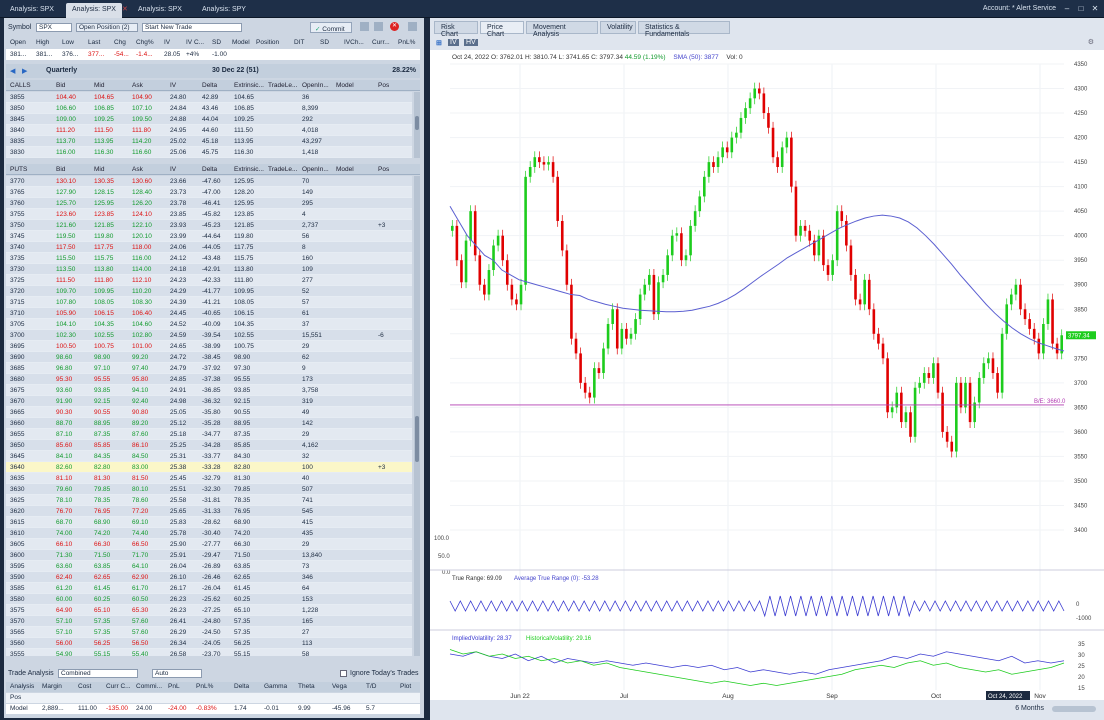 The width and height of the screenshot is (1104, 720). Describe the element at coordinates (209, 610) in the screenshot. I see `table-row: 3575 64.90 65.10 65.30 26.23 -27.25 65.10 1,228` at that location.